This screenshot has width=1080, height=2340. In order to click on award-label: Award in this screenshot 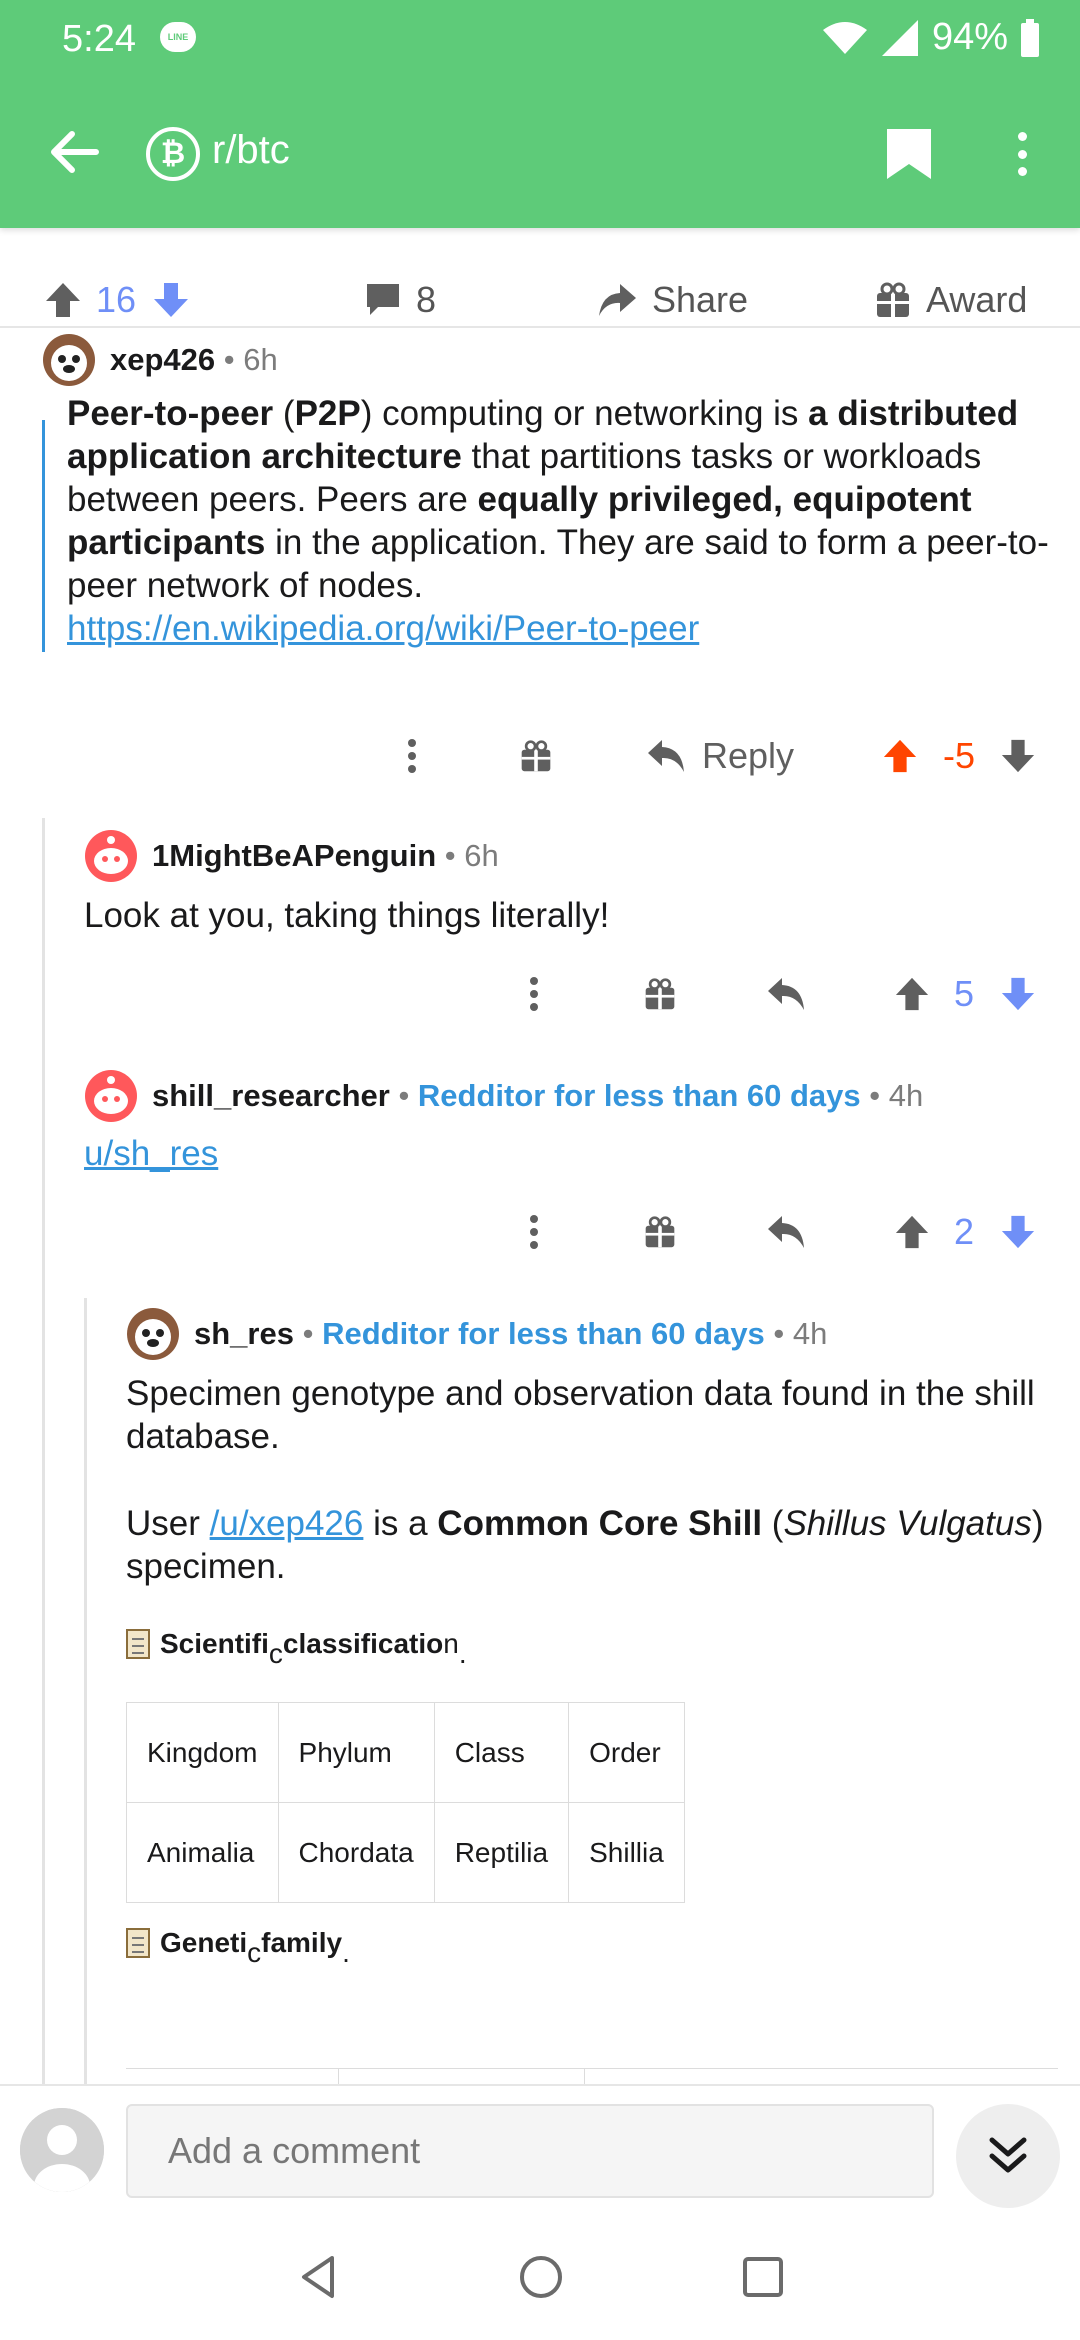, I will do `click(977, 299)`.